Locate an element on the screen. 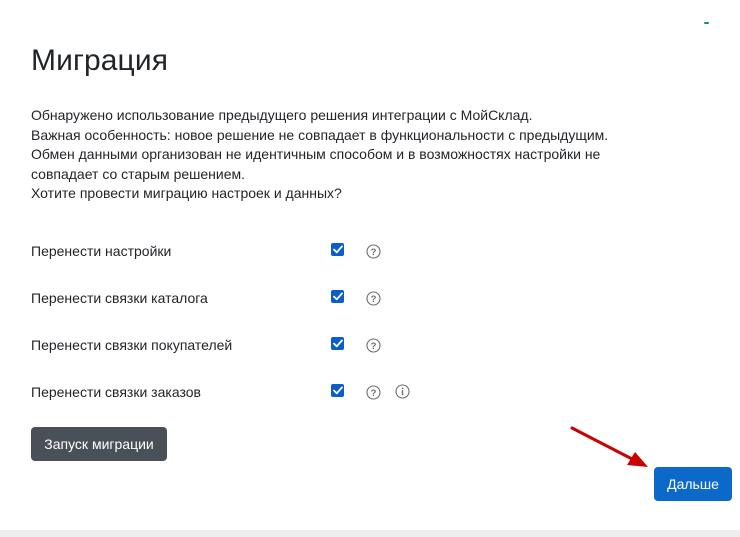  transfer-order-links-checkbox is located at coordinates (337, 390).